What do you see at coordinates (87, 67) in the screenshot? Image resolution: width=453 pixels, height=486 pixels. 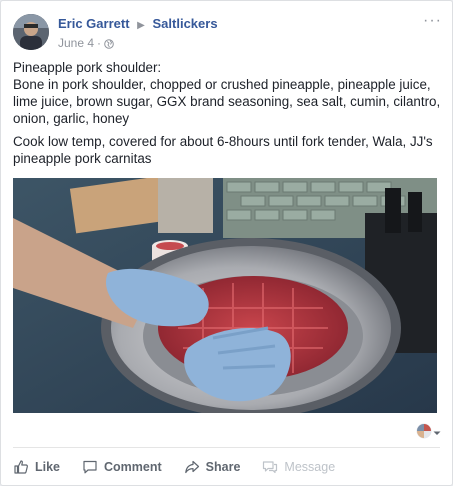 I see `post-line-title: Pineapple pork shoulder:` at bounding box center [87, 67].